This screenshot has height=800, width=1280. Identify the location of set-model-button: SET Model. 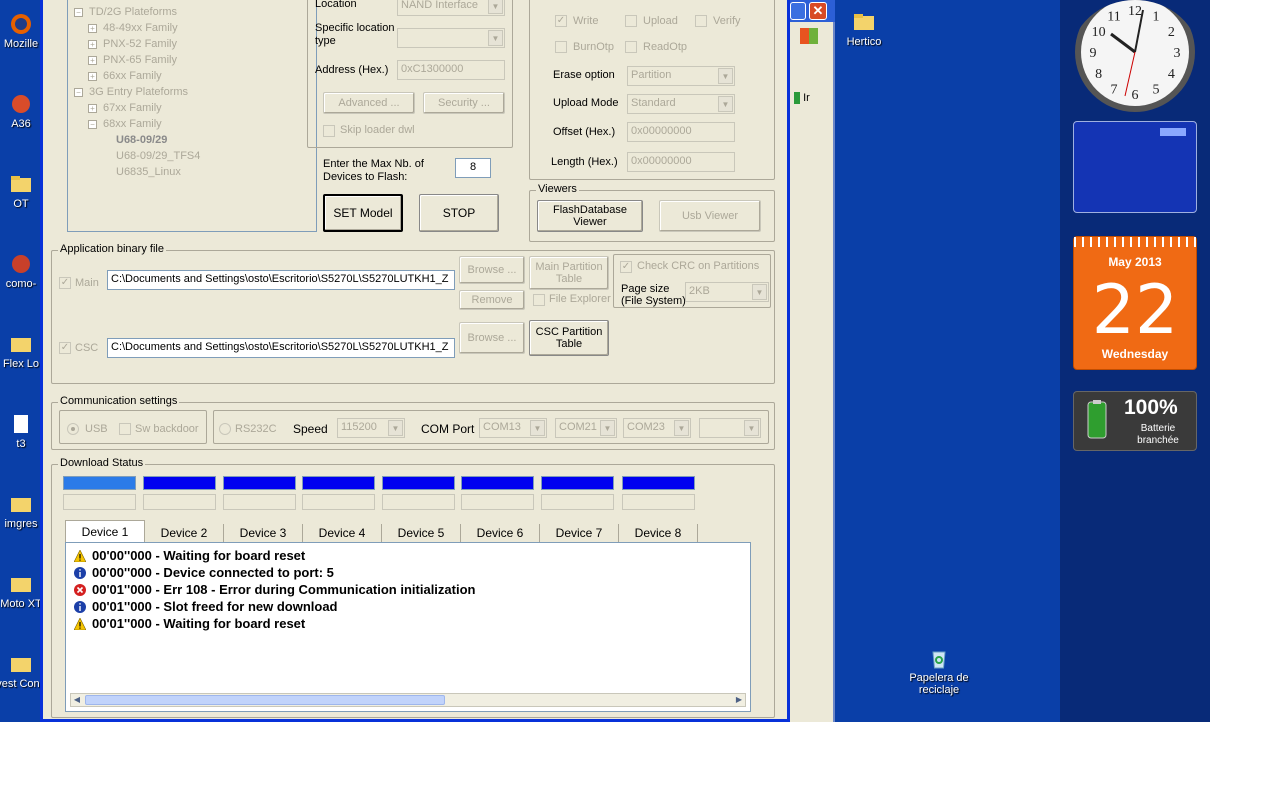
(363, 213).